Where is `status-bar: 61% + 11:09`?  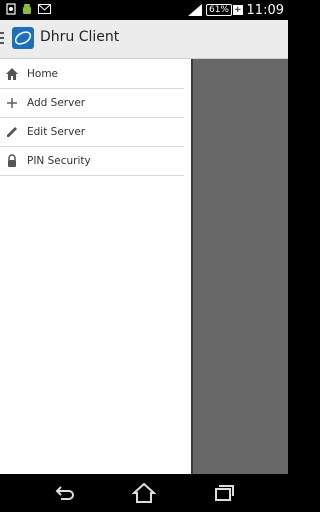 status-bar: 61% + 11:09 is located at coordinates (144, 10).